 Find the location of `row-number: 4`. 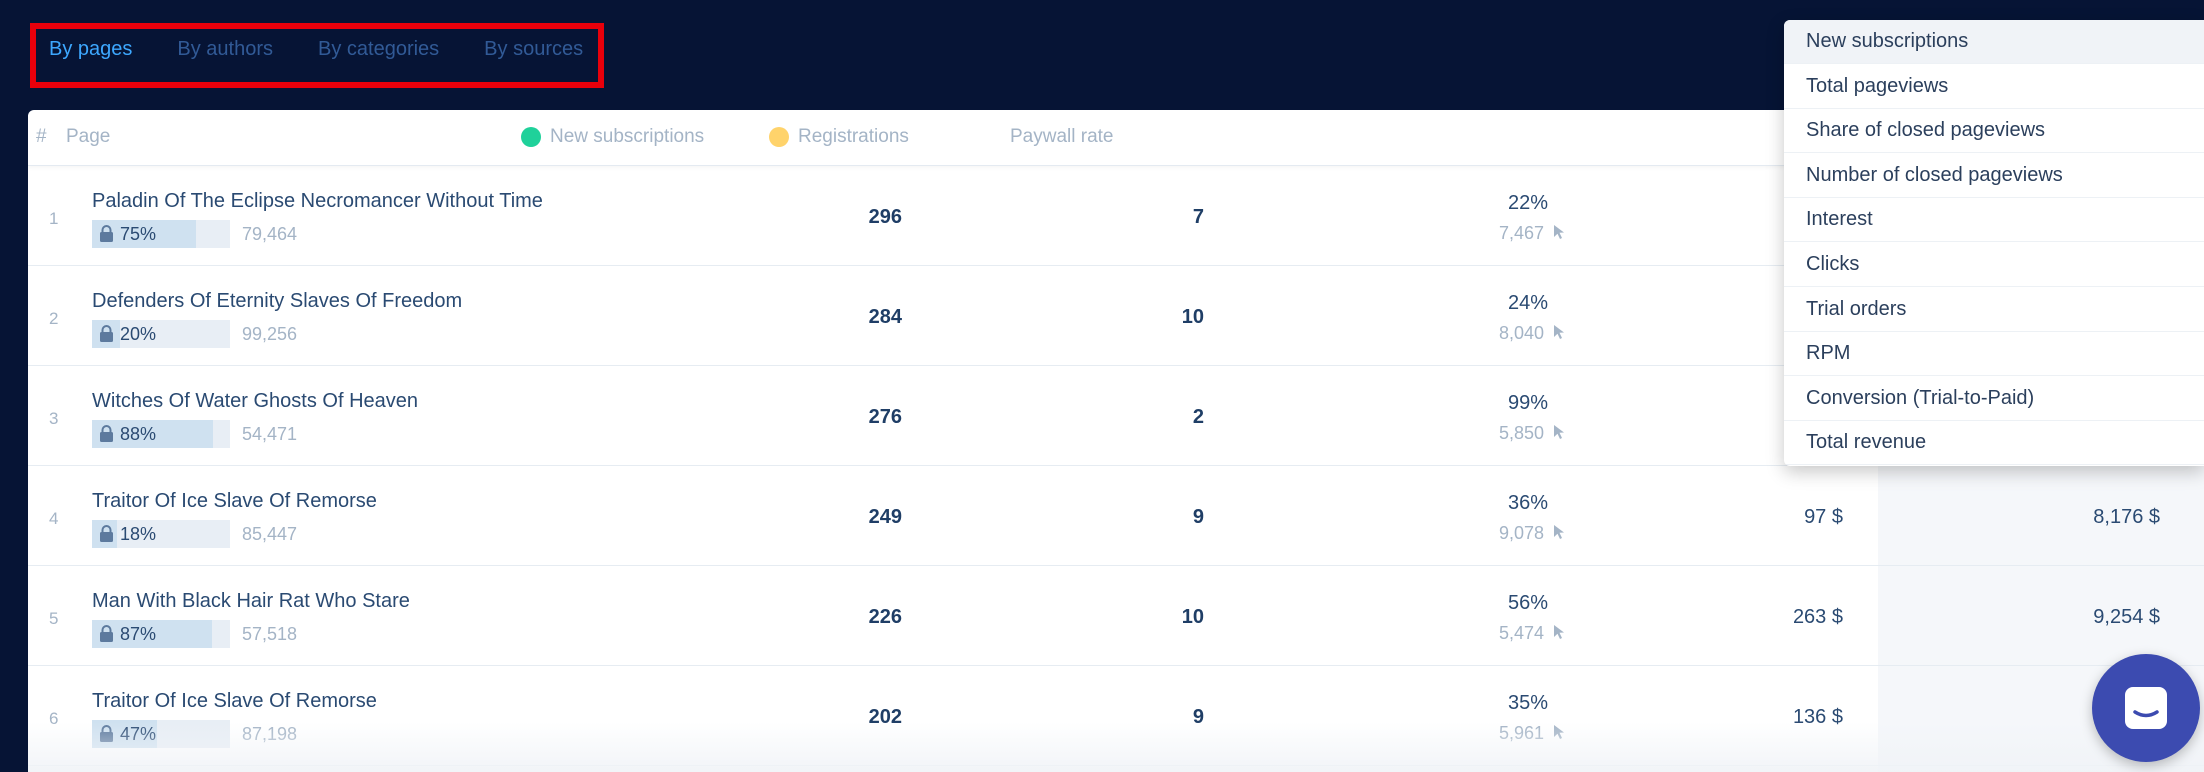

row-number: 4 is located at coordinates (54, 518).